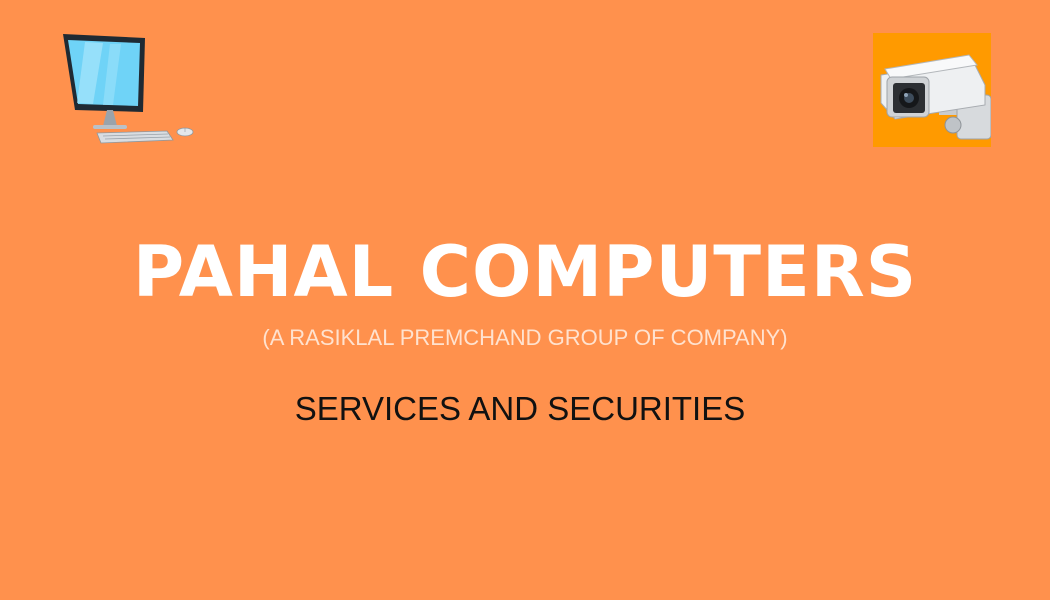  I want to click on company-title: PAHAL COMPUTERS, so click(525, 272).